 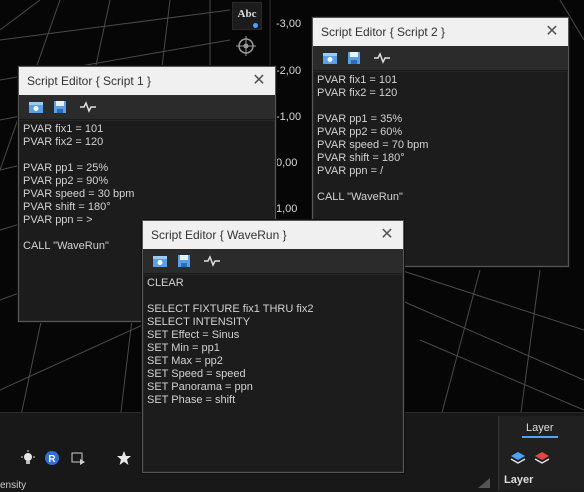 What do you see at coordinates (289, 71) in the screenshot?
I see `axis-label-1: -2,00` at bounding box center [289, 71].